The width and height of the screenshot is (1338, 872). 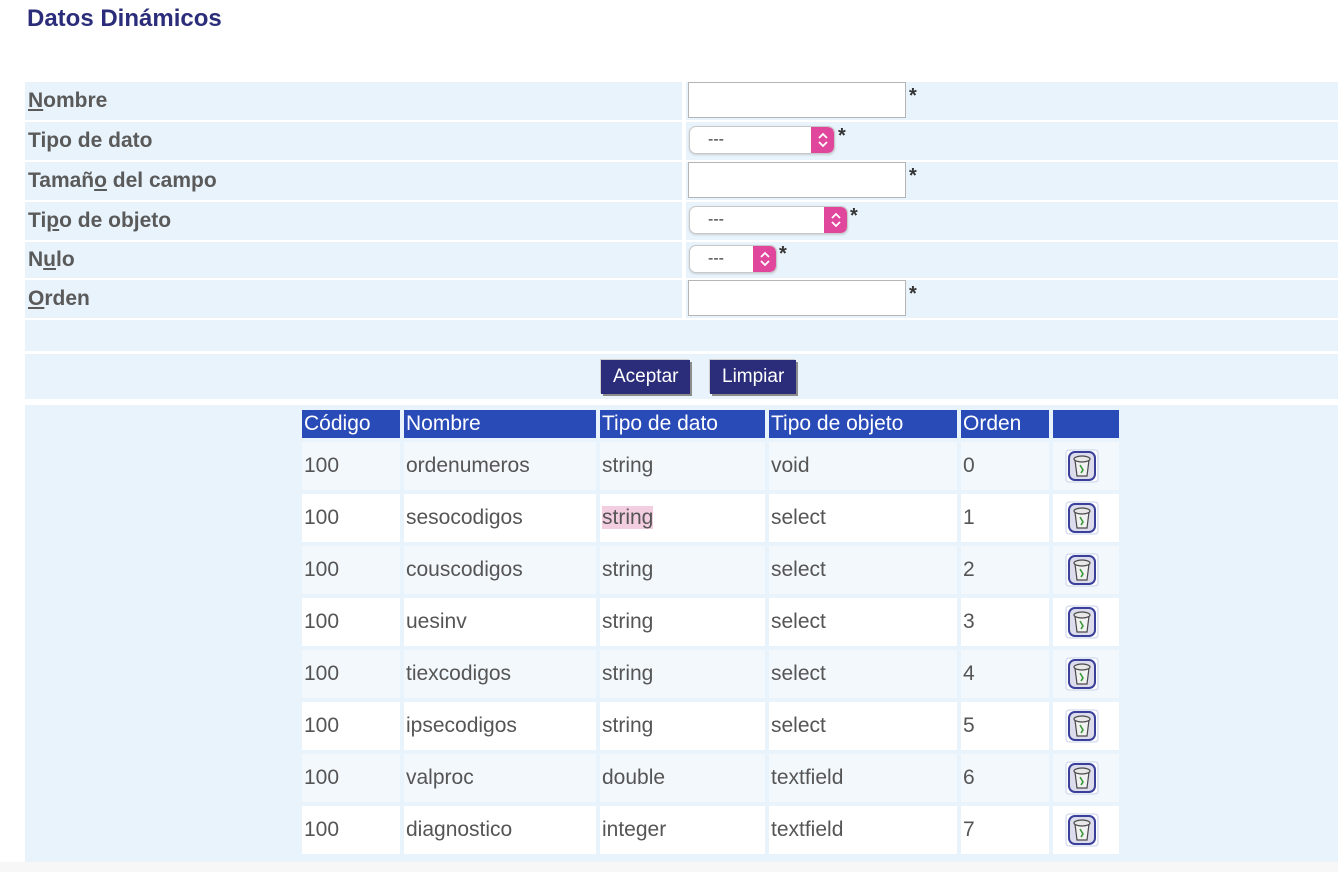 What do you see at coordinates (768, 220) in the screenshot?
I see `tipo-objeto-select: ---` at bounding box center [768, 220].